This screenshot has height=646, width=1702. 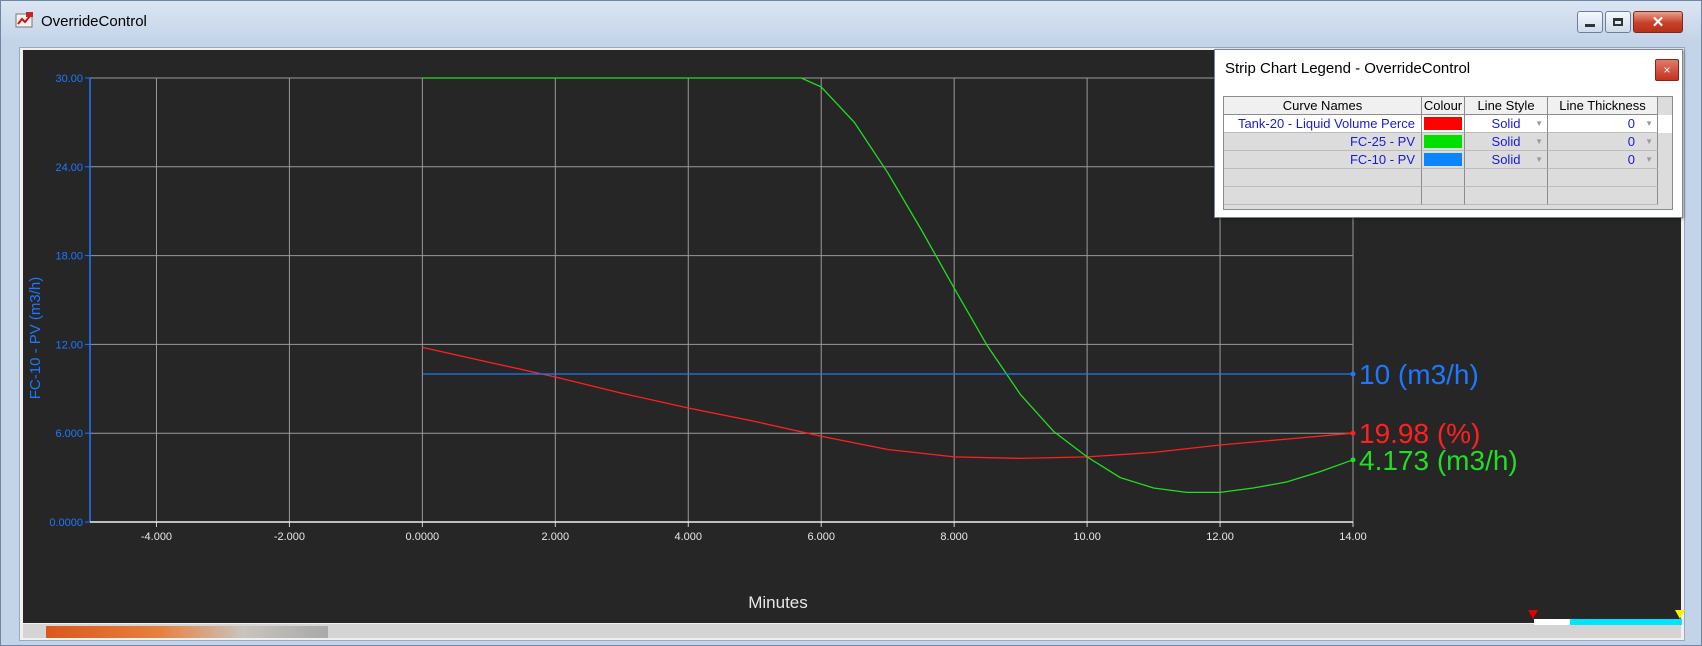 I want to click on app-icon, so click(x=24, y=20).